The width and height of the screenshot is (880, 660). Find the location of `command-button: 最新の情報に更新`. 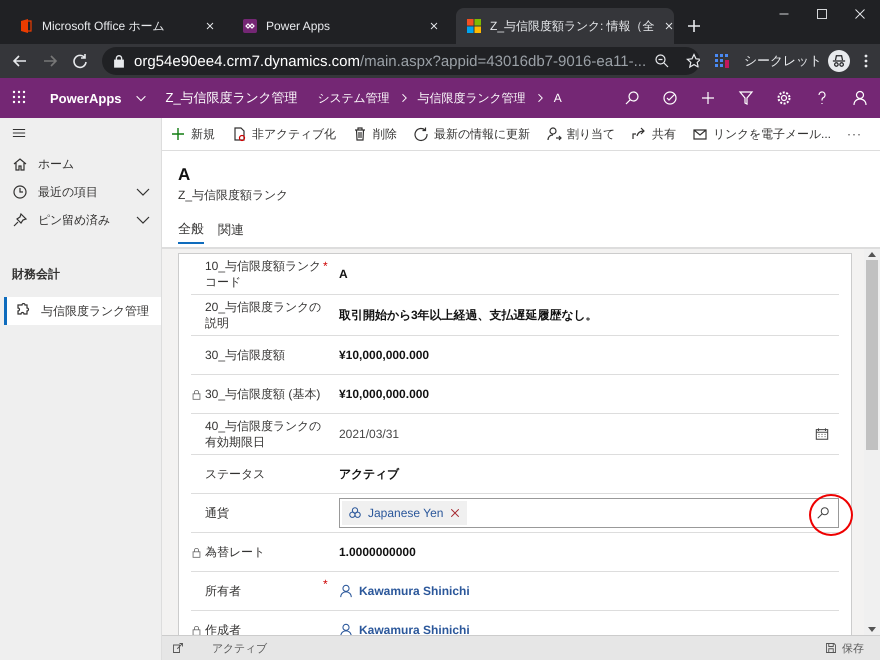

command-button: 最新の情報に更新 is located at coordinates (471, 134).